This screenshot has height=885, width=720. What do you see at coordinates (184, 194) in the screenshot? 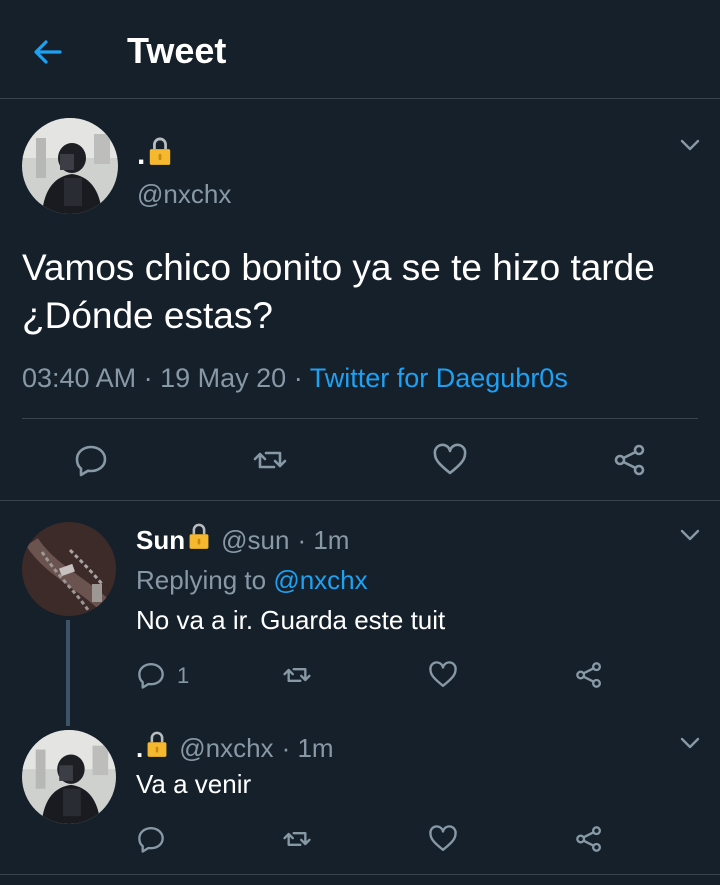
I see `author-handle: @nxchx` at bounding box center [184, 194].